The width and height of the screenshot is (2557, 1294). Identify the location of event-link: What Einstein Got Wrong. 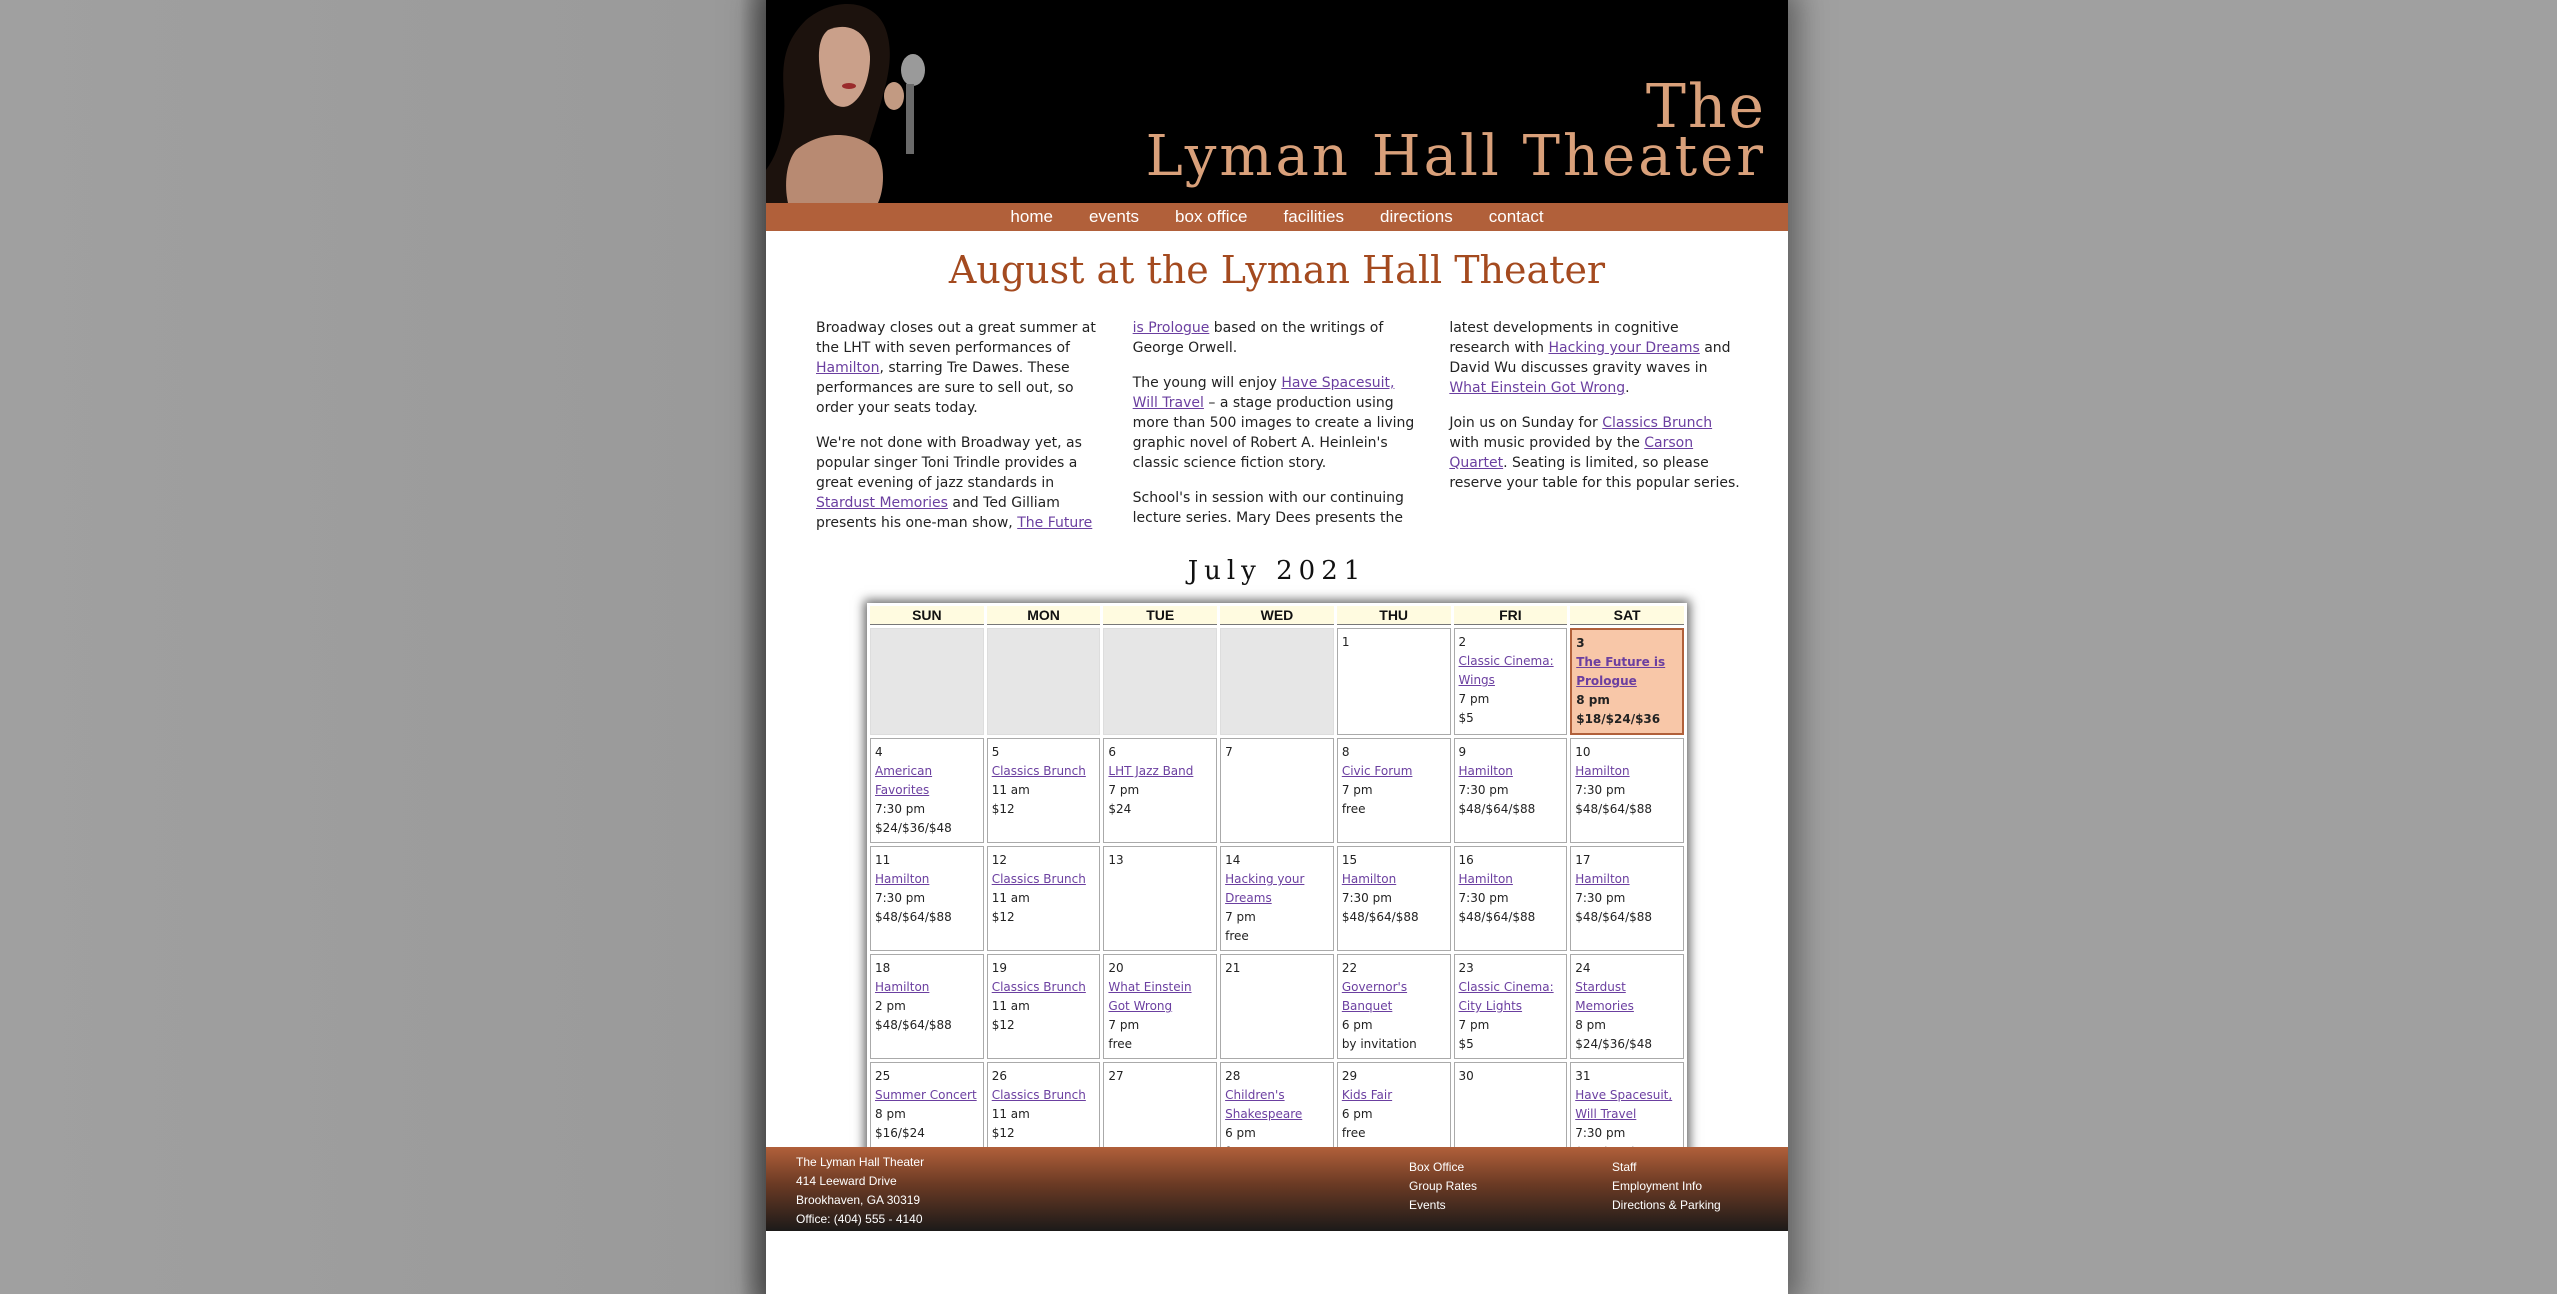
(1537, 388).